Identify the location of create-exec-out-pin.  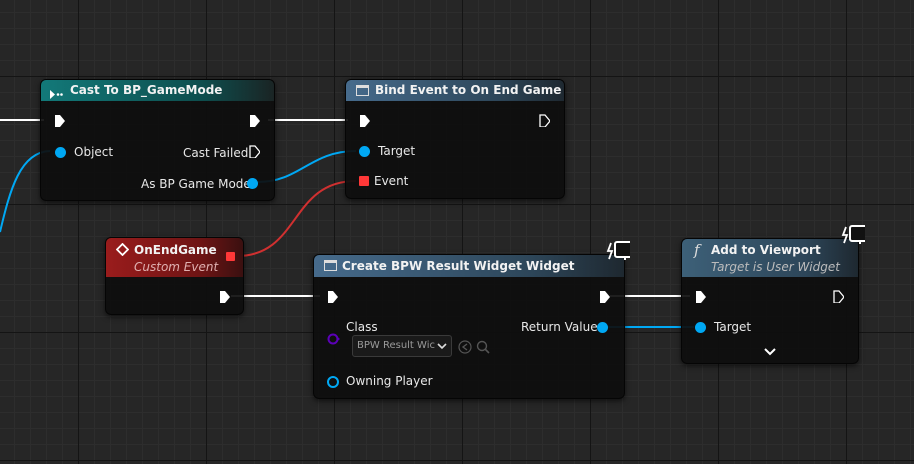
(604, 296).